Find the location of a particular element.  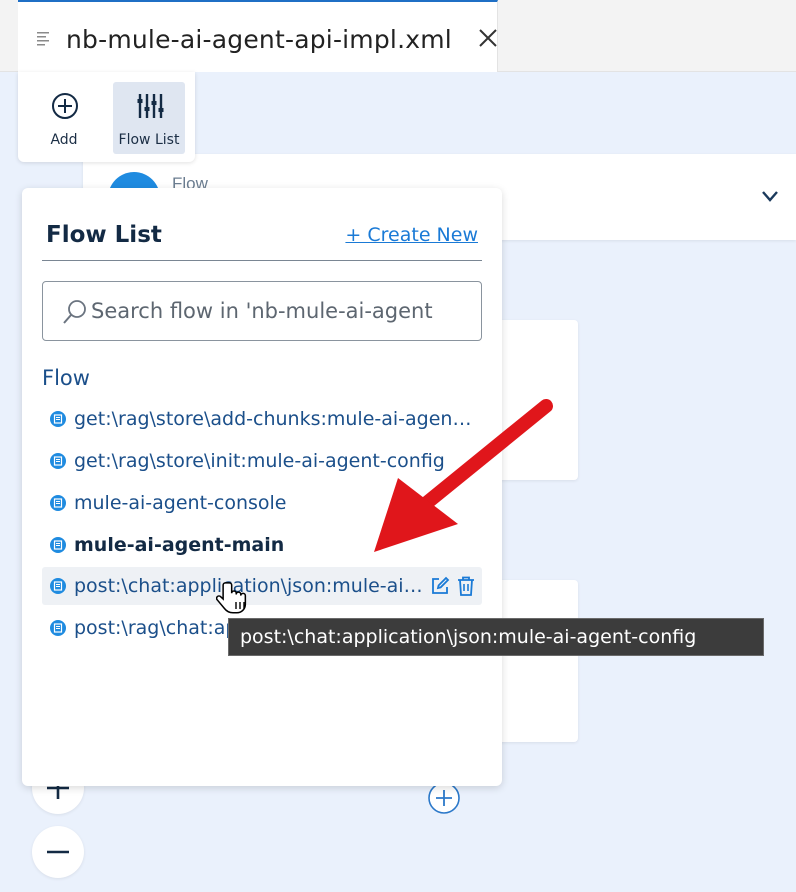

flow-list-button: Flow List is located at coordinates (149, 118).